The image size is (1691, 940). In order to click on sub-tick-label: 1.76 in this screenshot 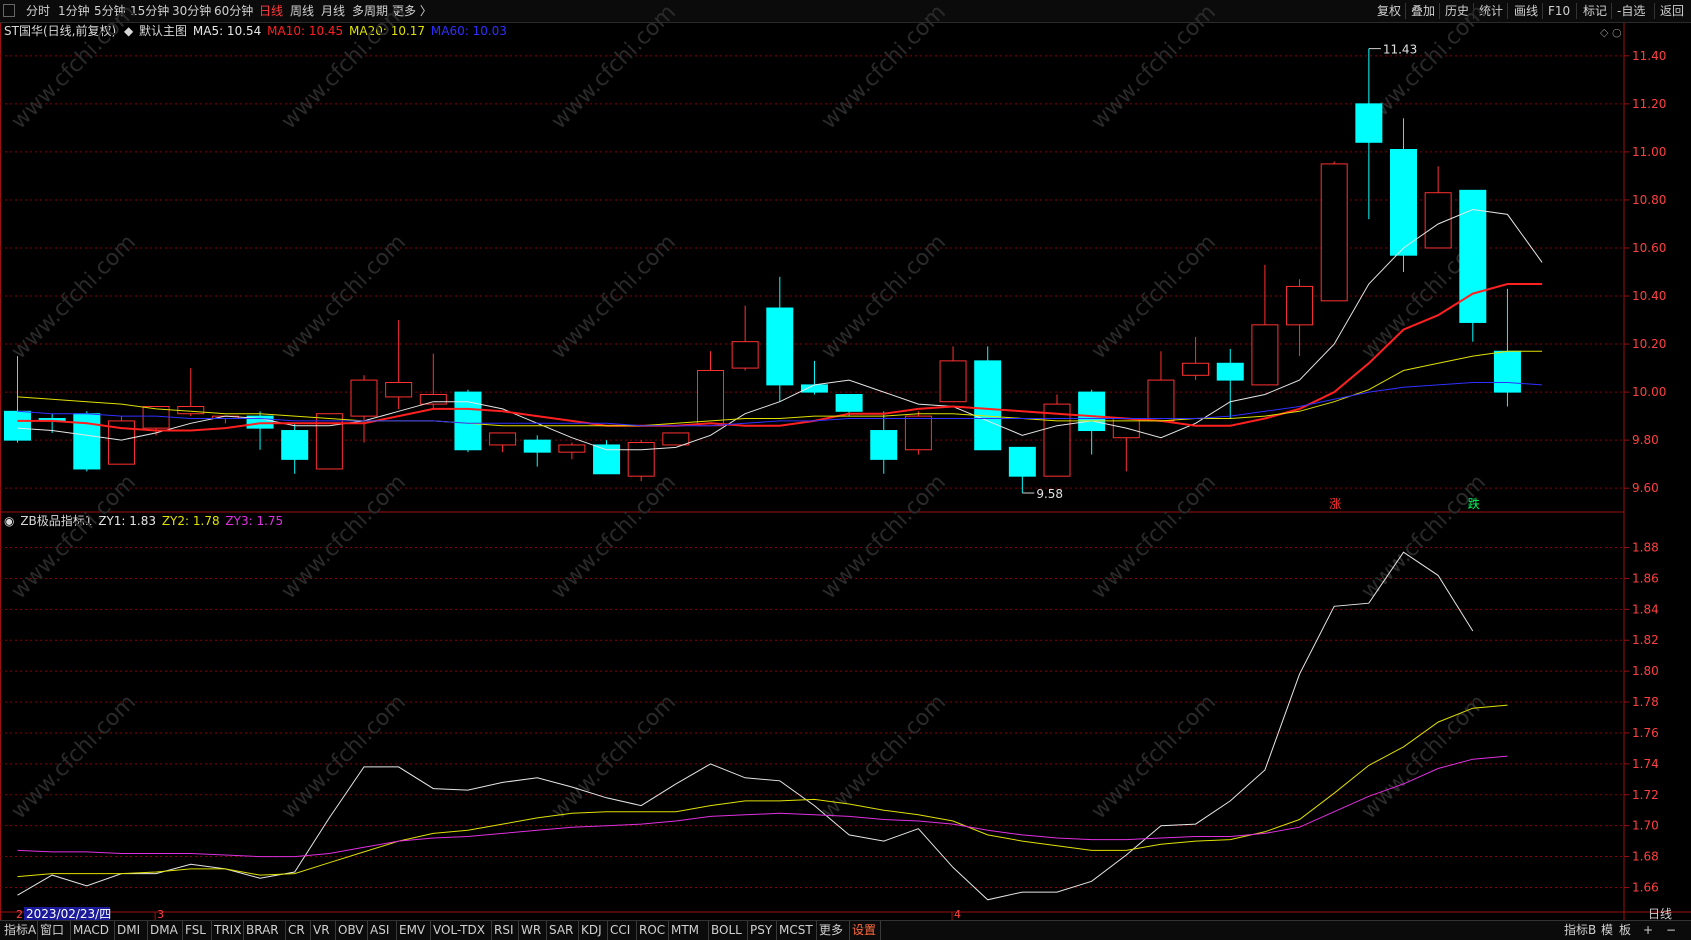, I will do `click(1645, 733)`.